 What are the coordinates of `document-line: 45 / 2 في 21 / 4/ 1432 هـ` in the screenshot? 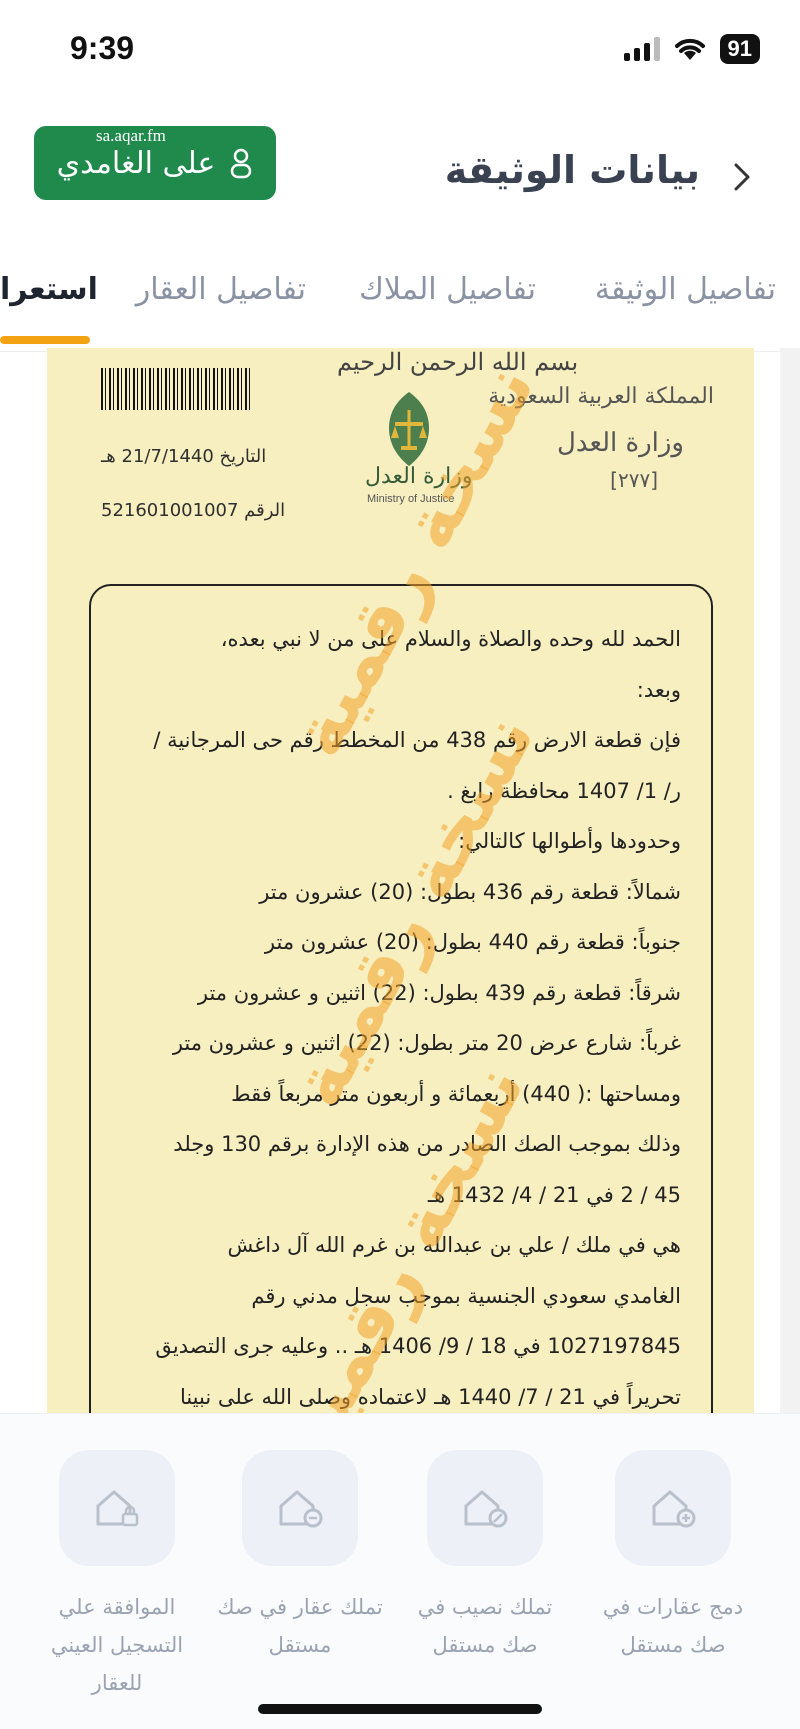 It's located at (554, 1194).